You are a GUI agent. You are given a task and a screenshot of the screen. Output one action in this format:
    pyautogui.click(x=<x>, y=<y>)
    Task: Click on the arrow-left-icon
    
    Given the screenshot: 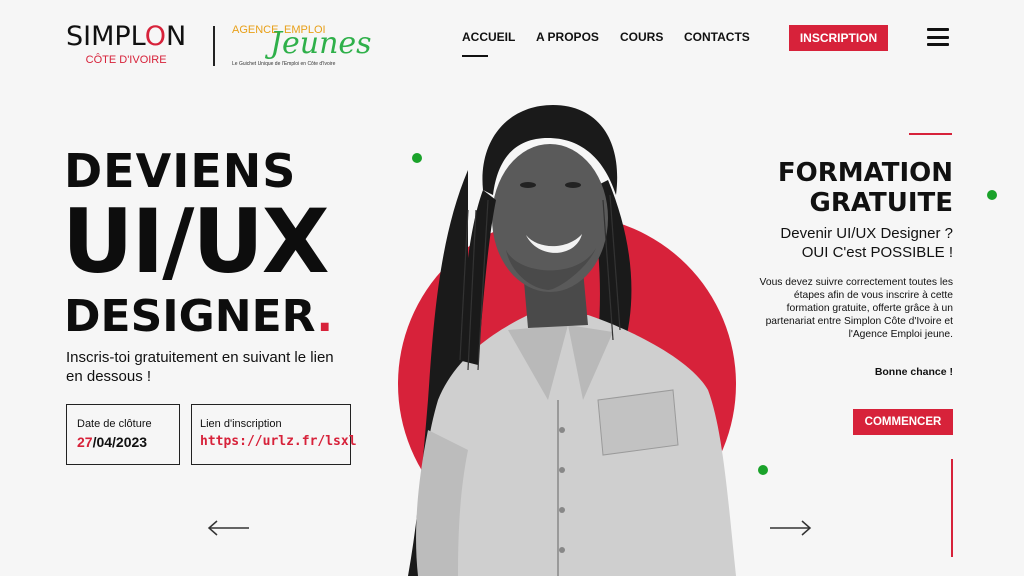 What is the action you would take?
    pyautogui.click(x=229, y=528)
    